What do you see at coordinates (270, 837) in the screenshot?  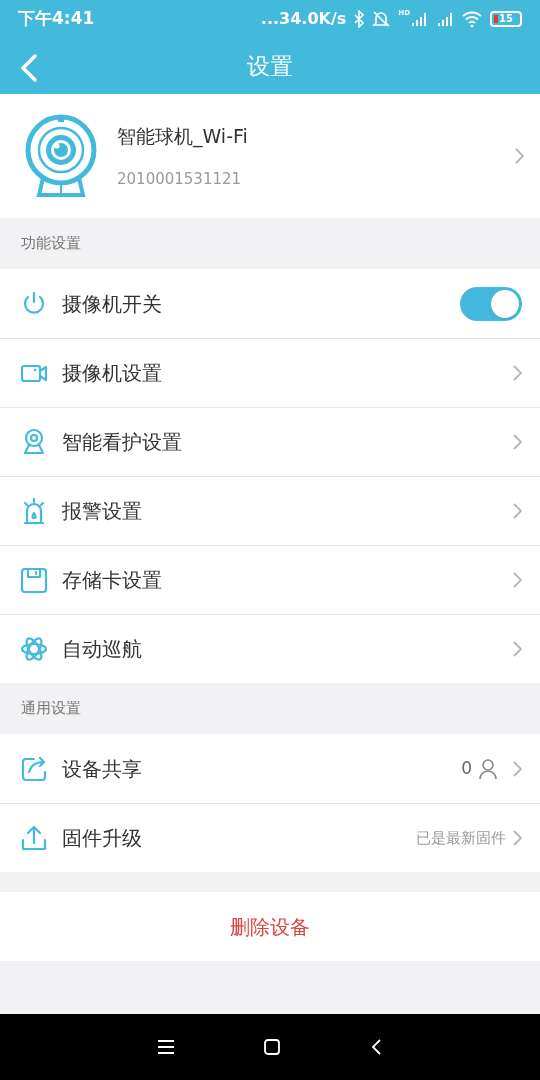 I see `settings-row: 固件升级 已是最新固件` at bounding box center [270, 837].